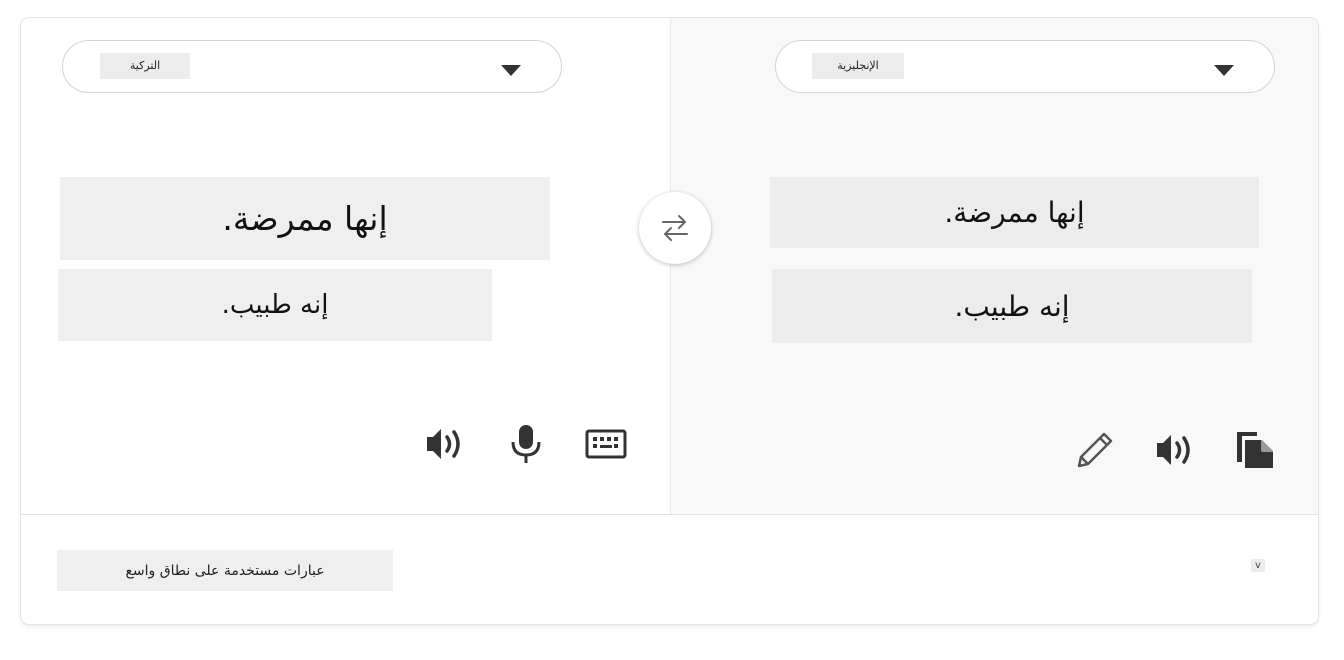 The width and height of the screenshot is (1344, 660). Describe the element at coordinates (275, 305) in the screenshot. I see `source-text-line-2: إنه طبيب.` at that location.